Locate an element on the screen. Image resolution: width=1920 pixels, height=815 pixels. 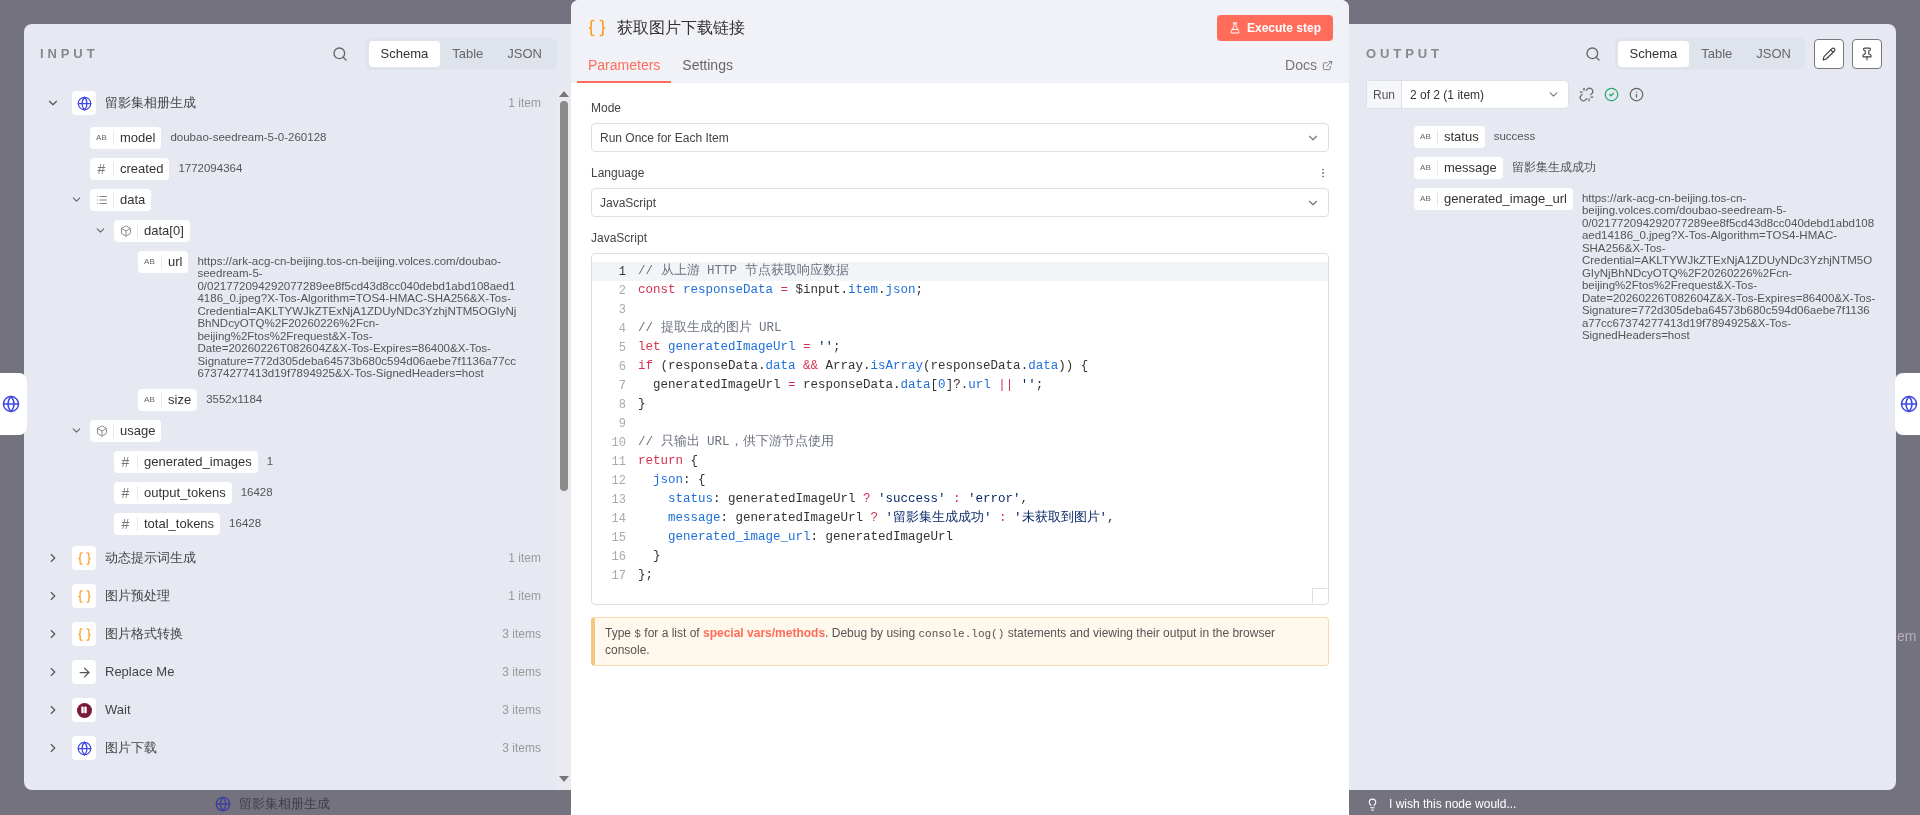
field-chip: AB url is located at coordinates (163, 261).